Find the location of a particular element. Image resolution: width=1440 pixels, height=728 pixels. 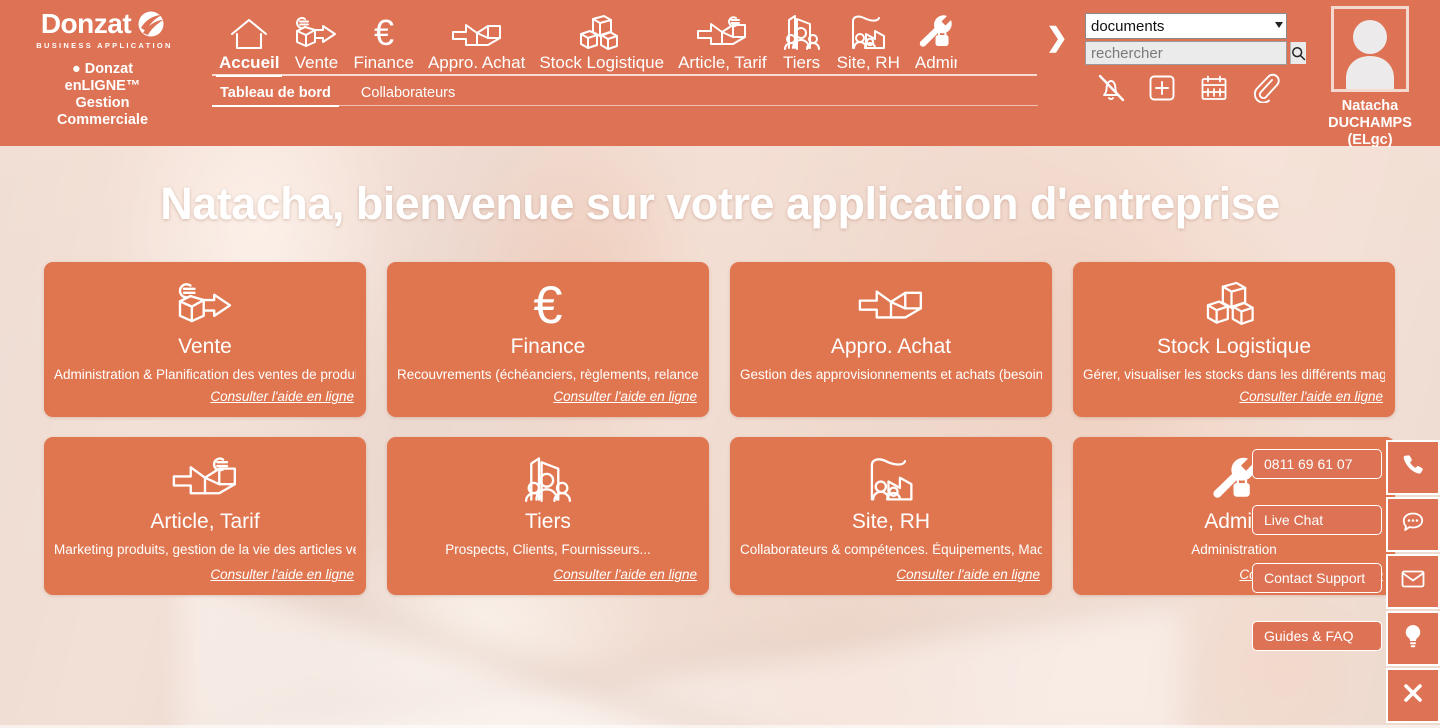

user-profile: Natacha DUCHAMPS (ELgc) is located at coordinates (1370, 77).